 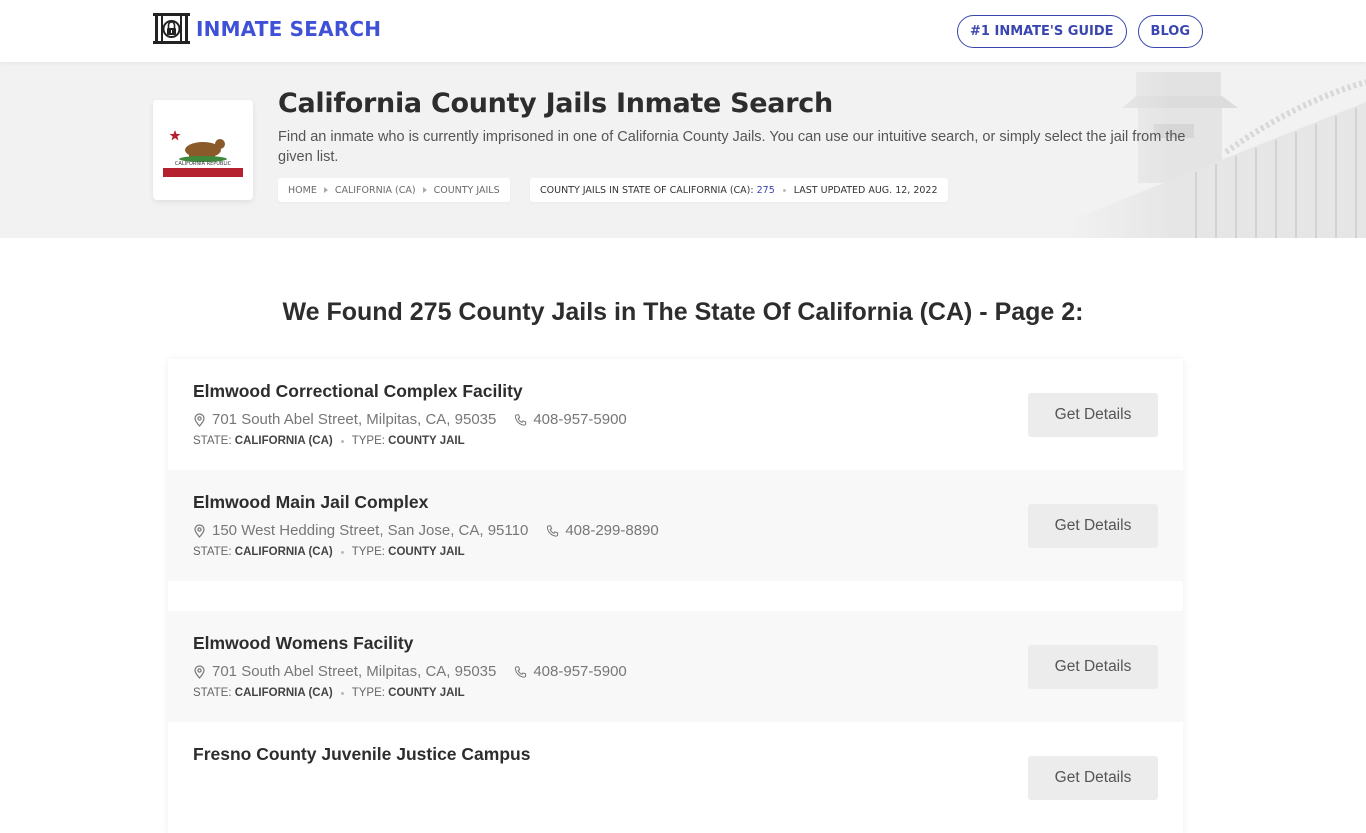 What do you see at coordinates (683, 31) in the screenshot?
I see `top-navbar: INMATE SEARCH #1 INMATE'S GUIDE BLOG` at bounding box center [683, 31].